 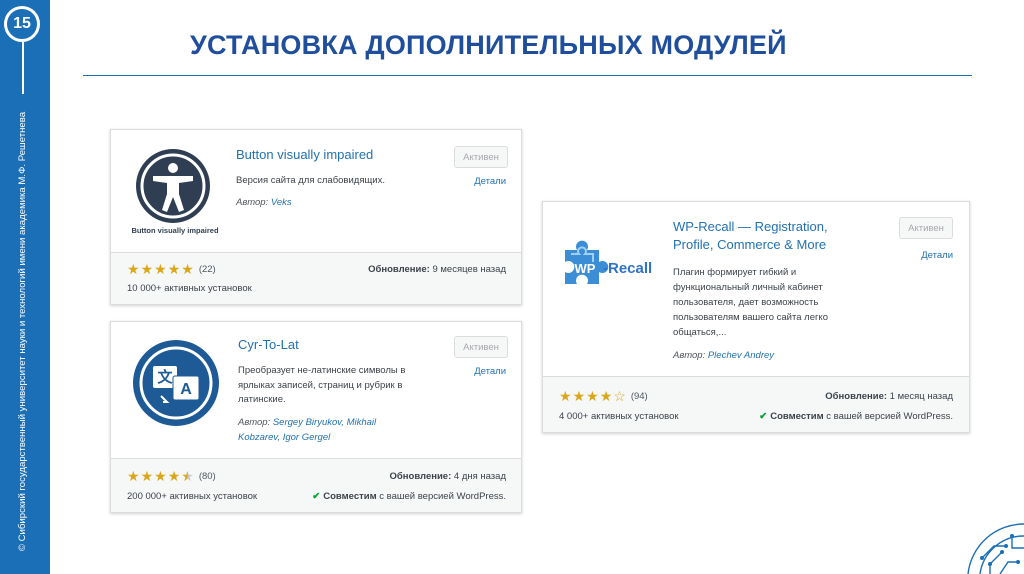 What do you see at coordinates (304, 155) in the screenshot?
I see `plugin-name: Button visually impaired` at bounding box center [304, 155].